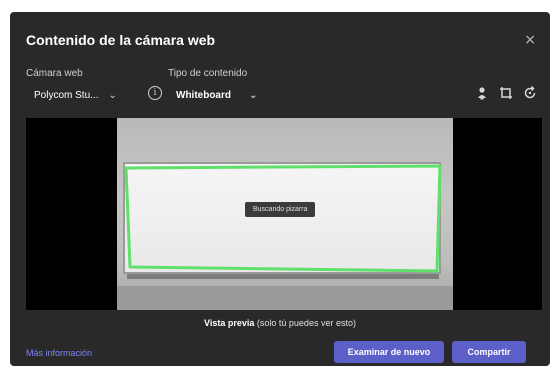  I want to click on person-pin-icon, so click(482, 93).